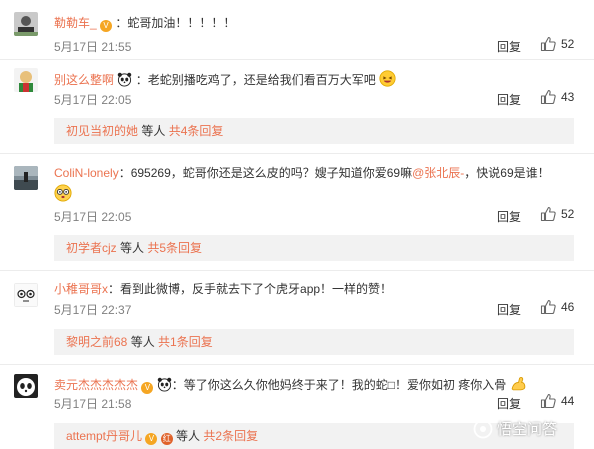 This screenshot has width=594, height=449. I want to click on sub-reply-count-link: 共2条回复, so click(230, 436).